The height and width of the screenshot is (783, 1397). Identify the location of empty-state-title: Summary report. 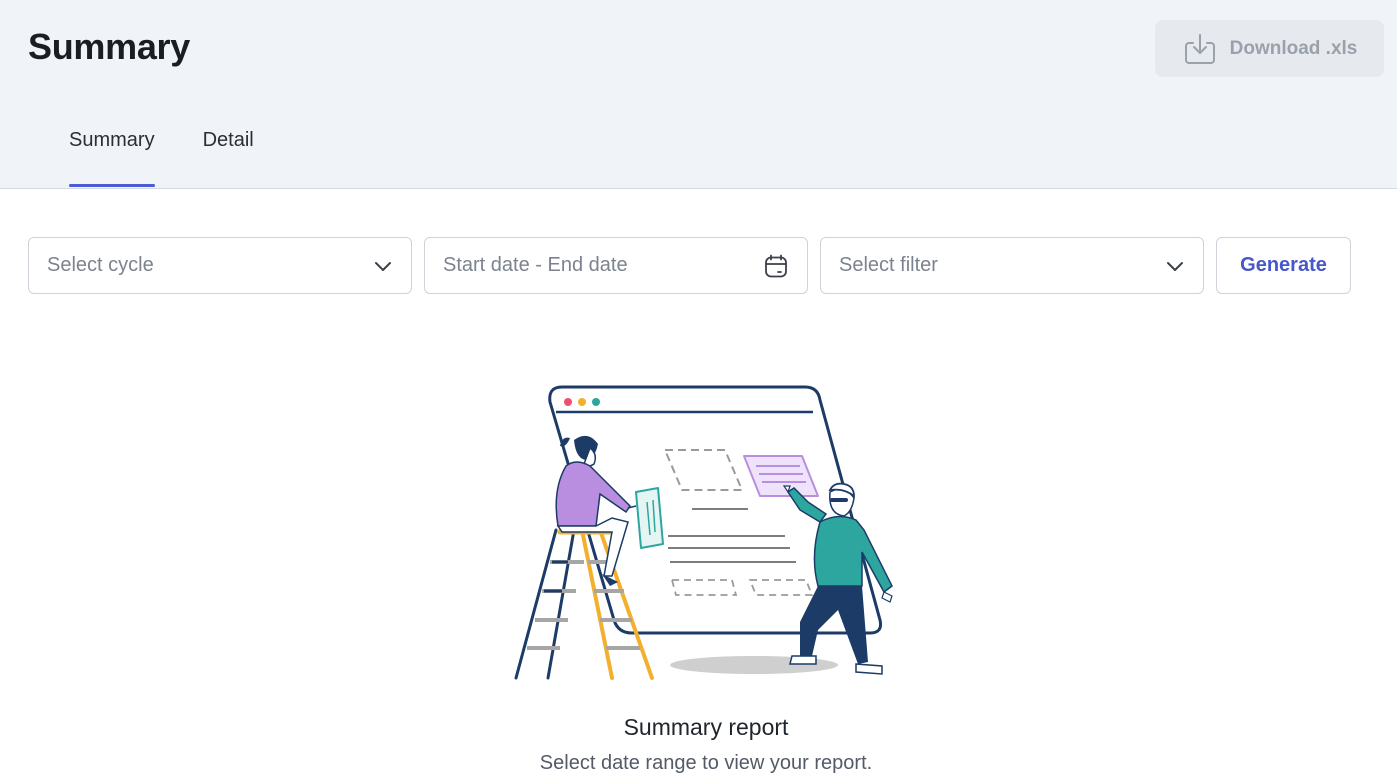
(706, 727).